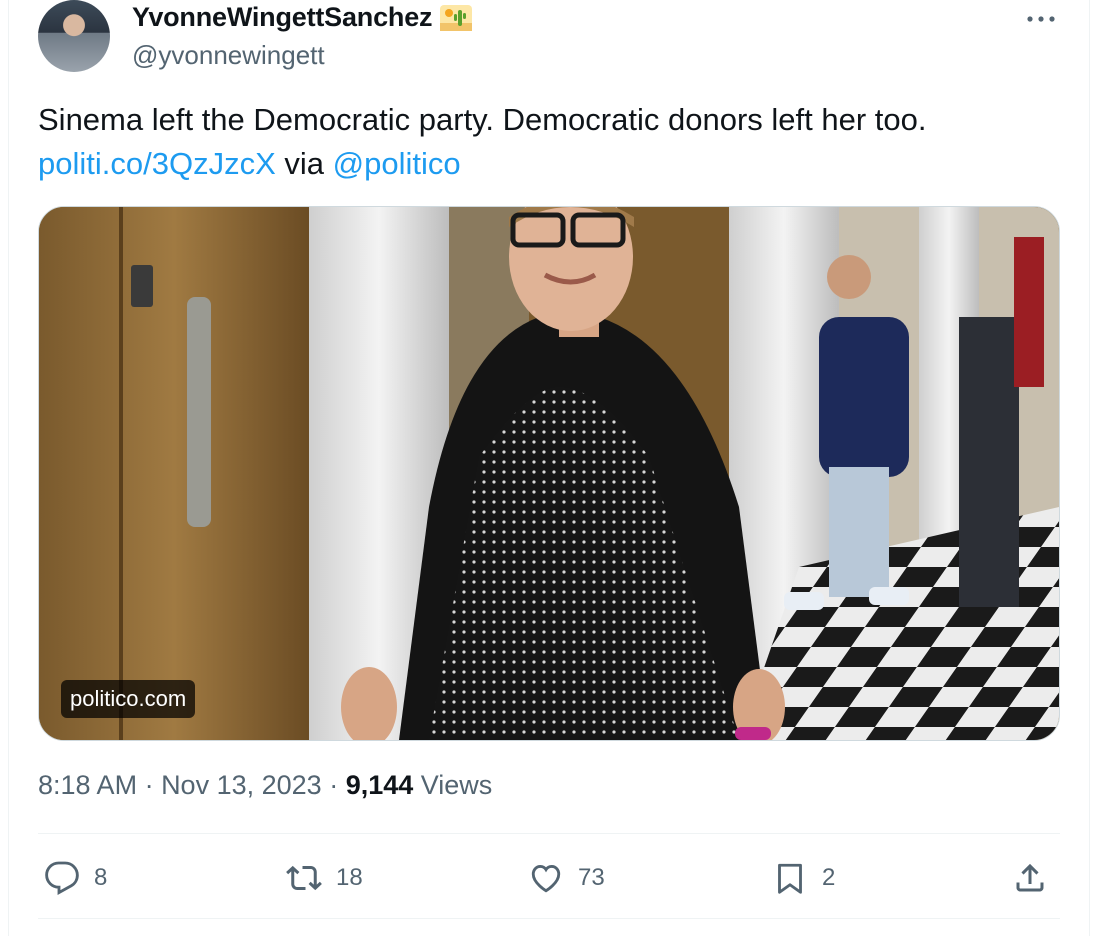  What do you see at coordinates (324, 878) in the screenshot?
I see `retweet-button: 18` at bounding box center [324, 878].